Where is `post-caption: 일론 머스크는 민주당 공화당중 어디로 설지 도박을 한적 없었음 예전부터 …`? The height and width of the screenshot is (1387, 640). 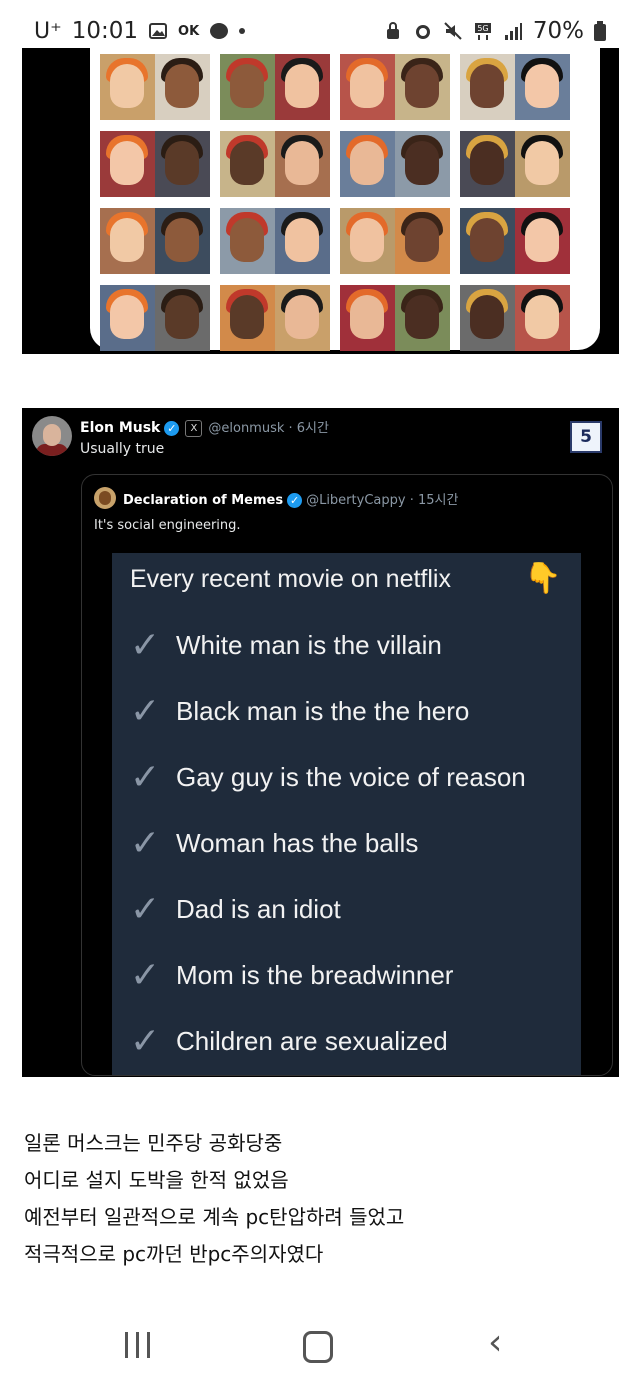
post-caption: 일론 머스크는 민주당 공화당중 어디로 설지 도박을 한적 없었음 예전부터 … is located at coordinates (324, 1199).